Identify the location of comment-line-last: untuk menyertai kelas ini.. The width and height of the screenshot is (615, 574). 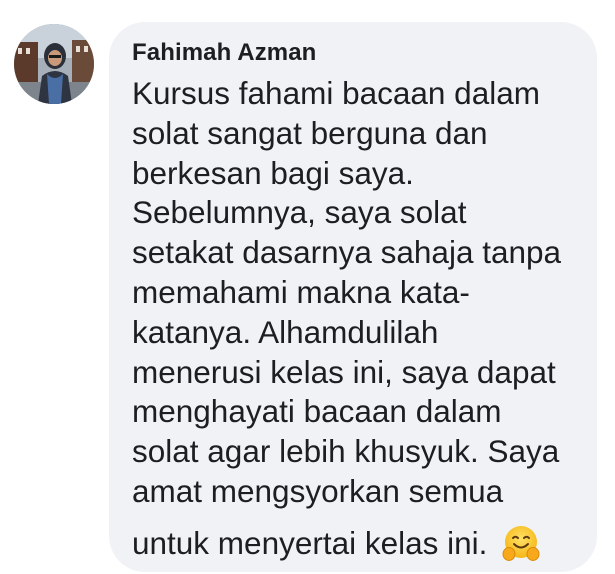
(357, 544).